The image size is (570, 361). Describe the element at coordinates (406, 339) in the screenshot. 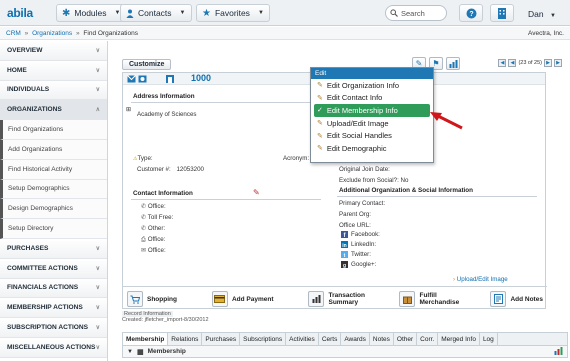

I see `tab-other: Other` at that location.